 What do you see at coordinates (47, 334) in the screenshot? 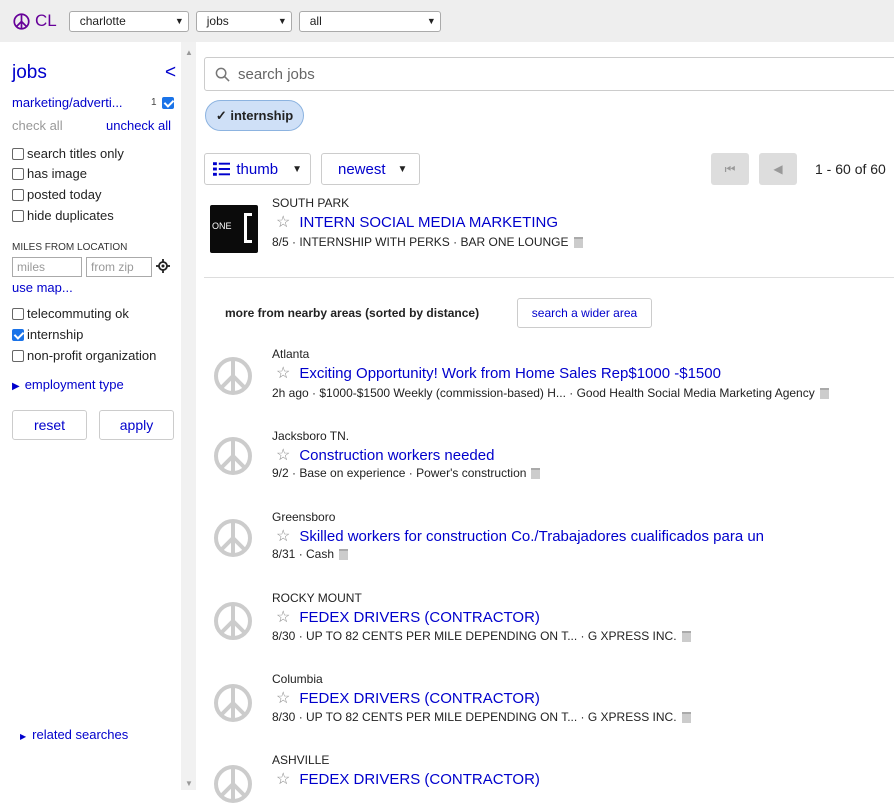
I see `option-internship: internship` at bounding box center [47, 334].